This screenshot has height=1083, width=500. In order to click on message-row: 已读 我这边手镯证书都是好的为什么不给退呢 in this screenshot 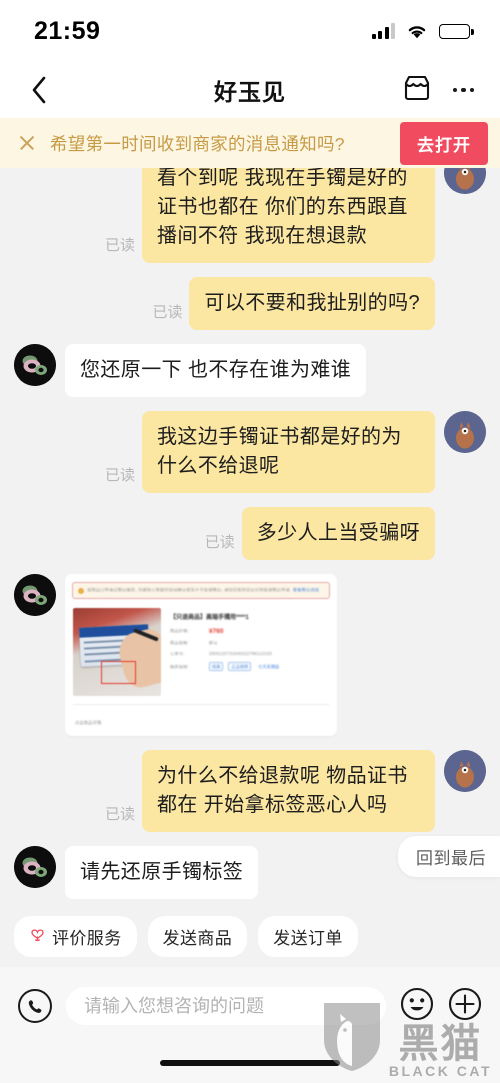, I will do `click(250, 452)`.